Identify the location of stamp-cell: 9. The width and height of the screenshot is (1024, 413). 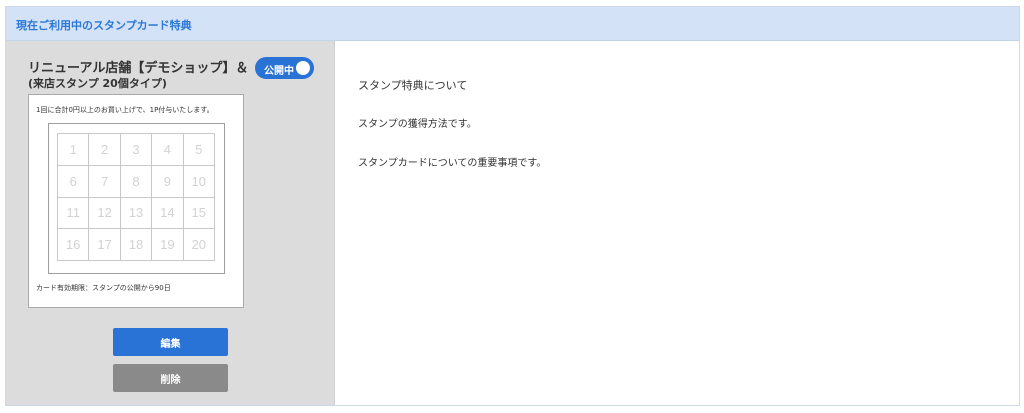
(168, 181).